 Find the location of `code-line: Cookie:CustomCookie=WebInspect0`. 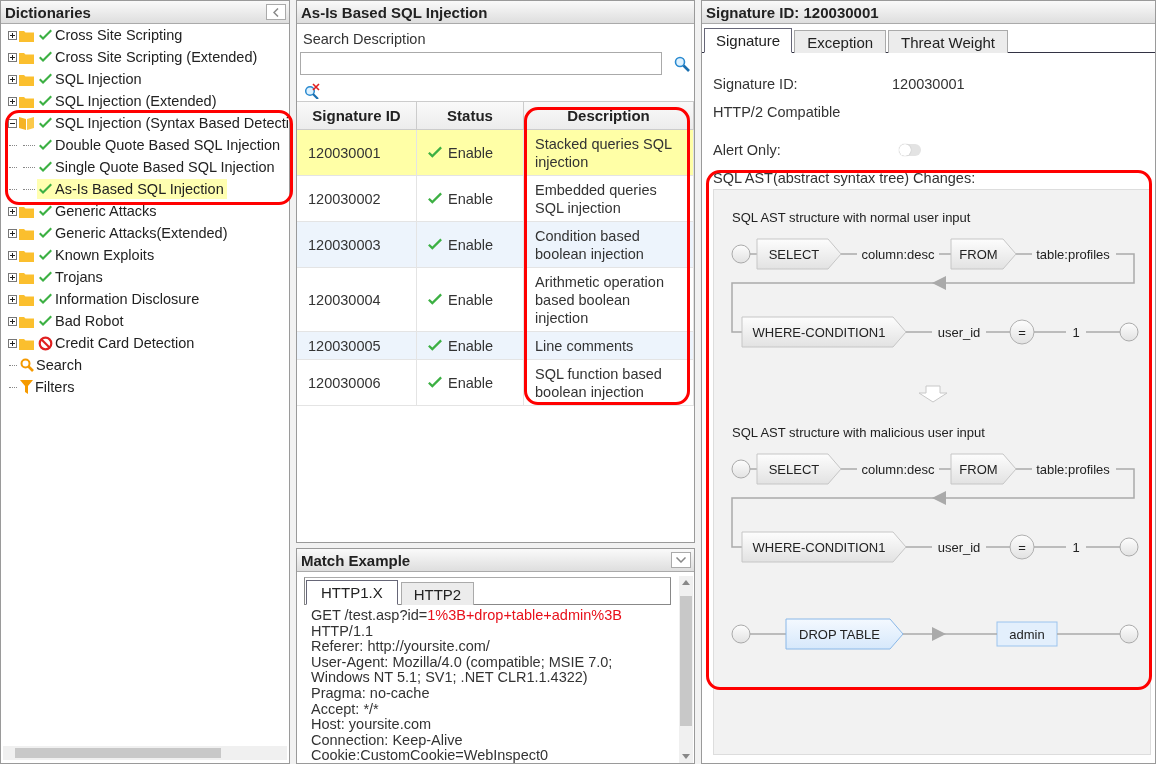

code-line: Cookie:CustomCookie=WebInspect0 is located at coordinates (430, 755).